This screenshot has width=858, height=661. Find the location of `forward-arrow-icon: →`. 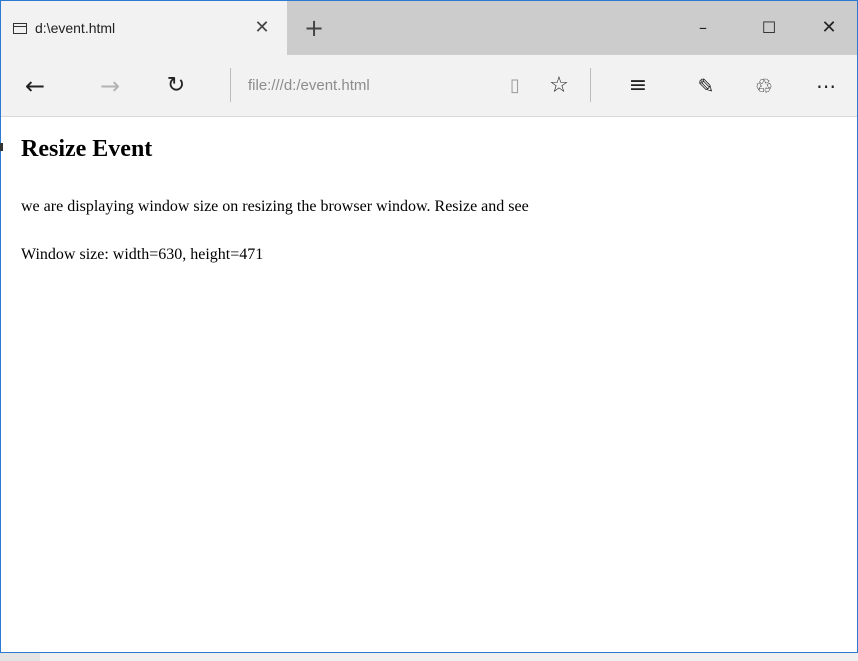

forward-arrow-icon: → is located at coordinates (110, 86).